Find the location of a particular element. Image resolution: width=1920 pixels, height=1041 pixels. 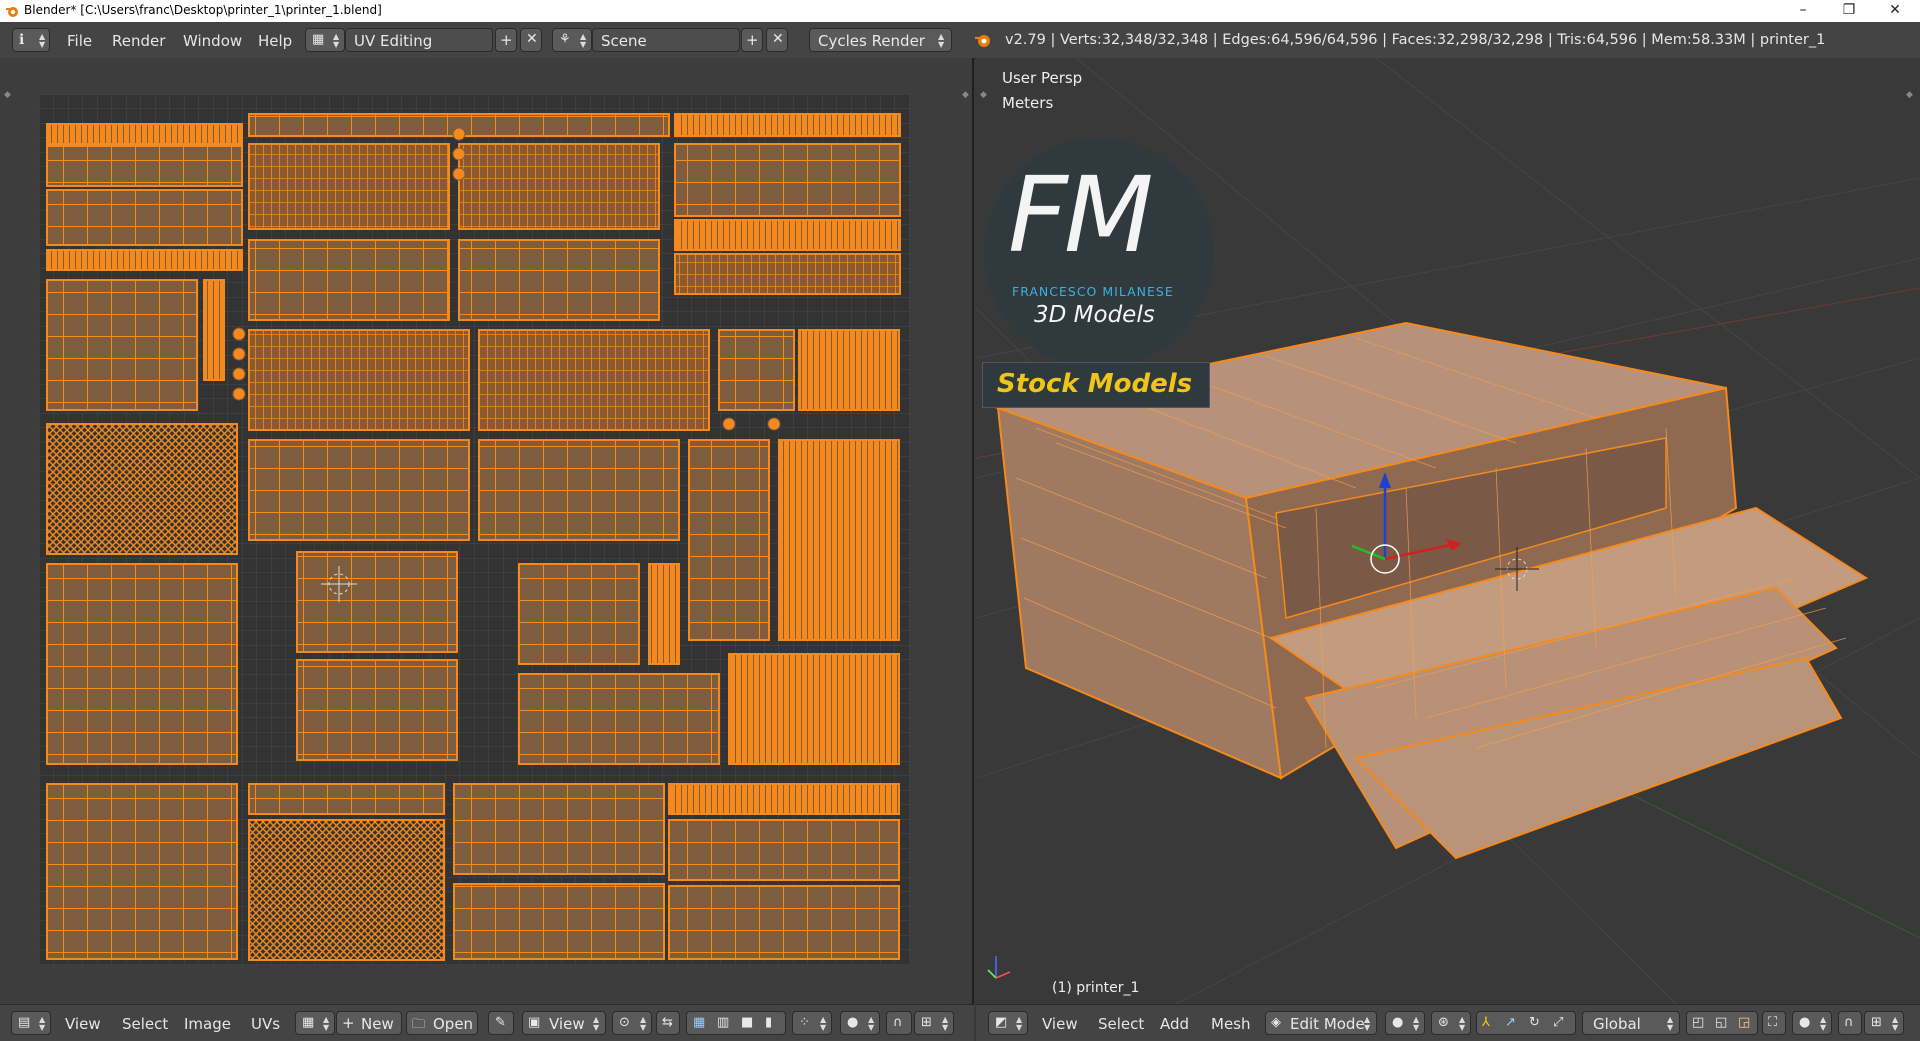

translate-manipulator-icon: ↗ is located at coordinates (1510, 1022).